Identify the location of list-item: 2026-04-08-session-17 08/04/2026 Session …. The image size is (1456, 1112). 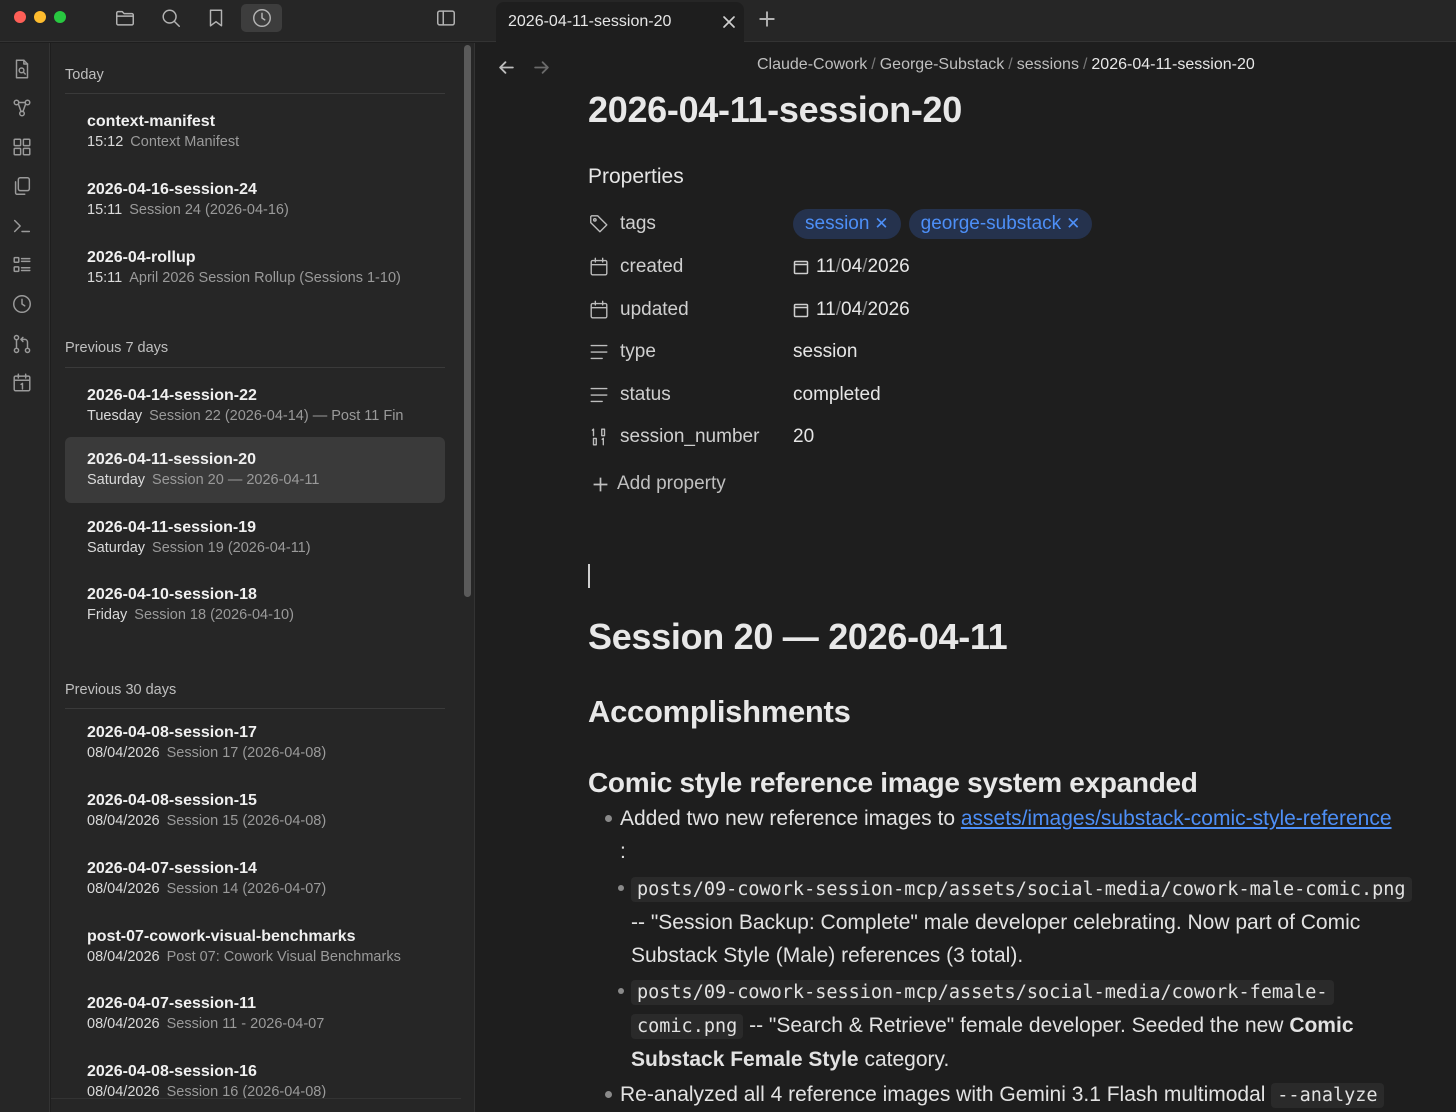
(255, 743).